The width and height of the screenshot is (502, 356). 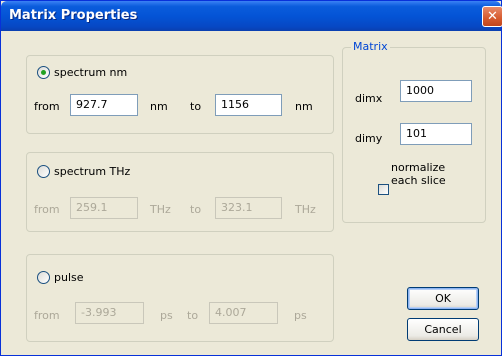 What do you see at coordinates (69, 277) in the screenshot?
I see `pulse-label: pulse` at bounding box center [69, 277].